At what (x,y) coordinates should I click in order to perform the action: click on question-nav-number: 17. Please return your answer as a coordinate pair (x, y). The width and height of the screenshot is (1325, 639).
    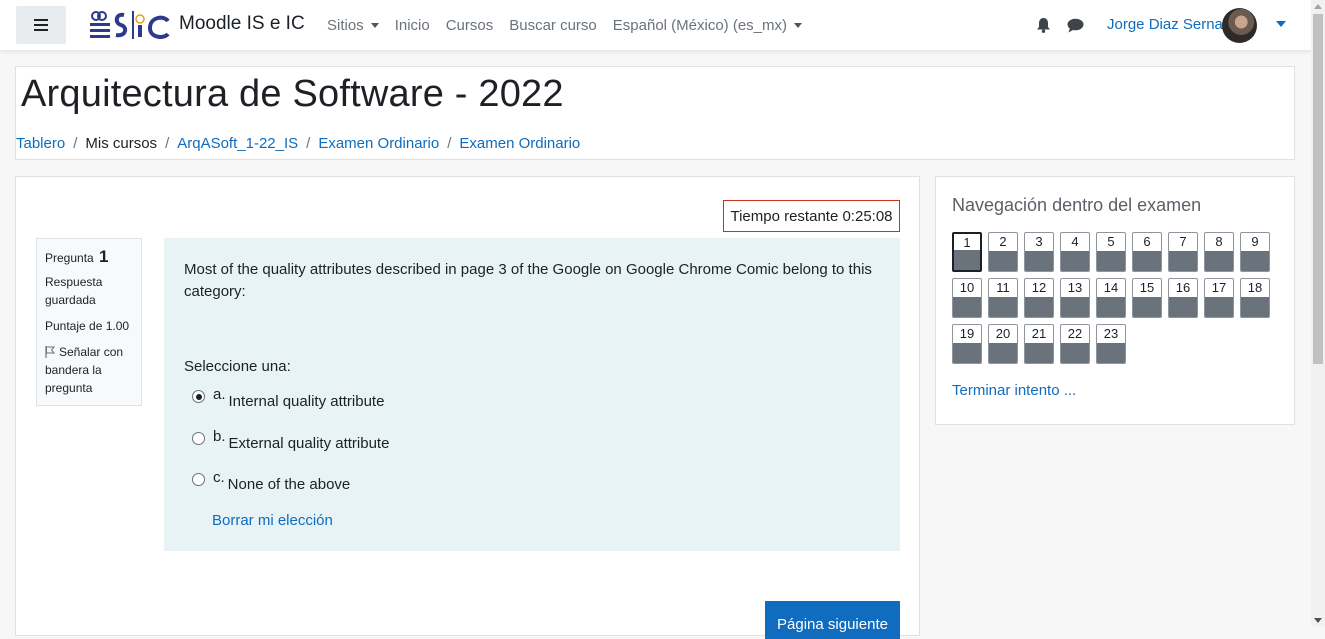
    Looking at the image, I should click on (1219, 287).